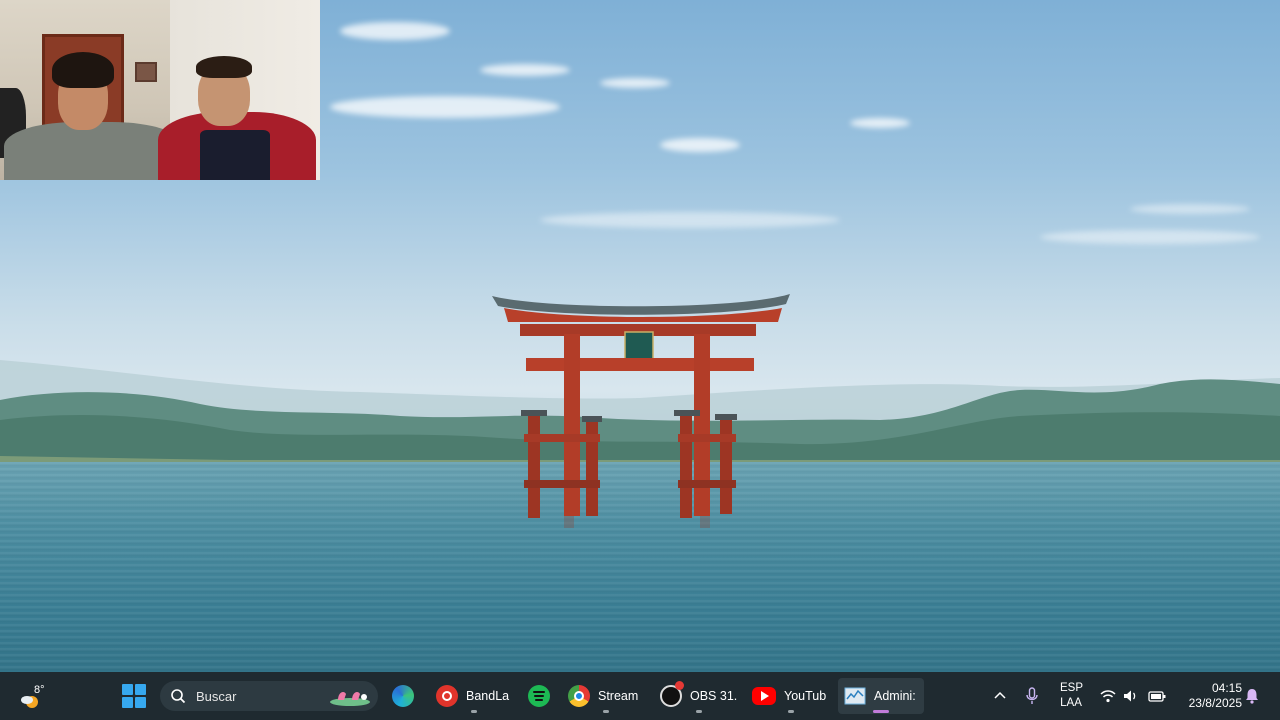 The height and width of the screenshot is (720, 1280). Describe the element at coordinates (1072, 688) in the screenshot. I see `language-code: ESP` at that location.